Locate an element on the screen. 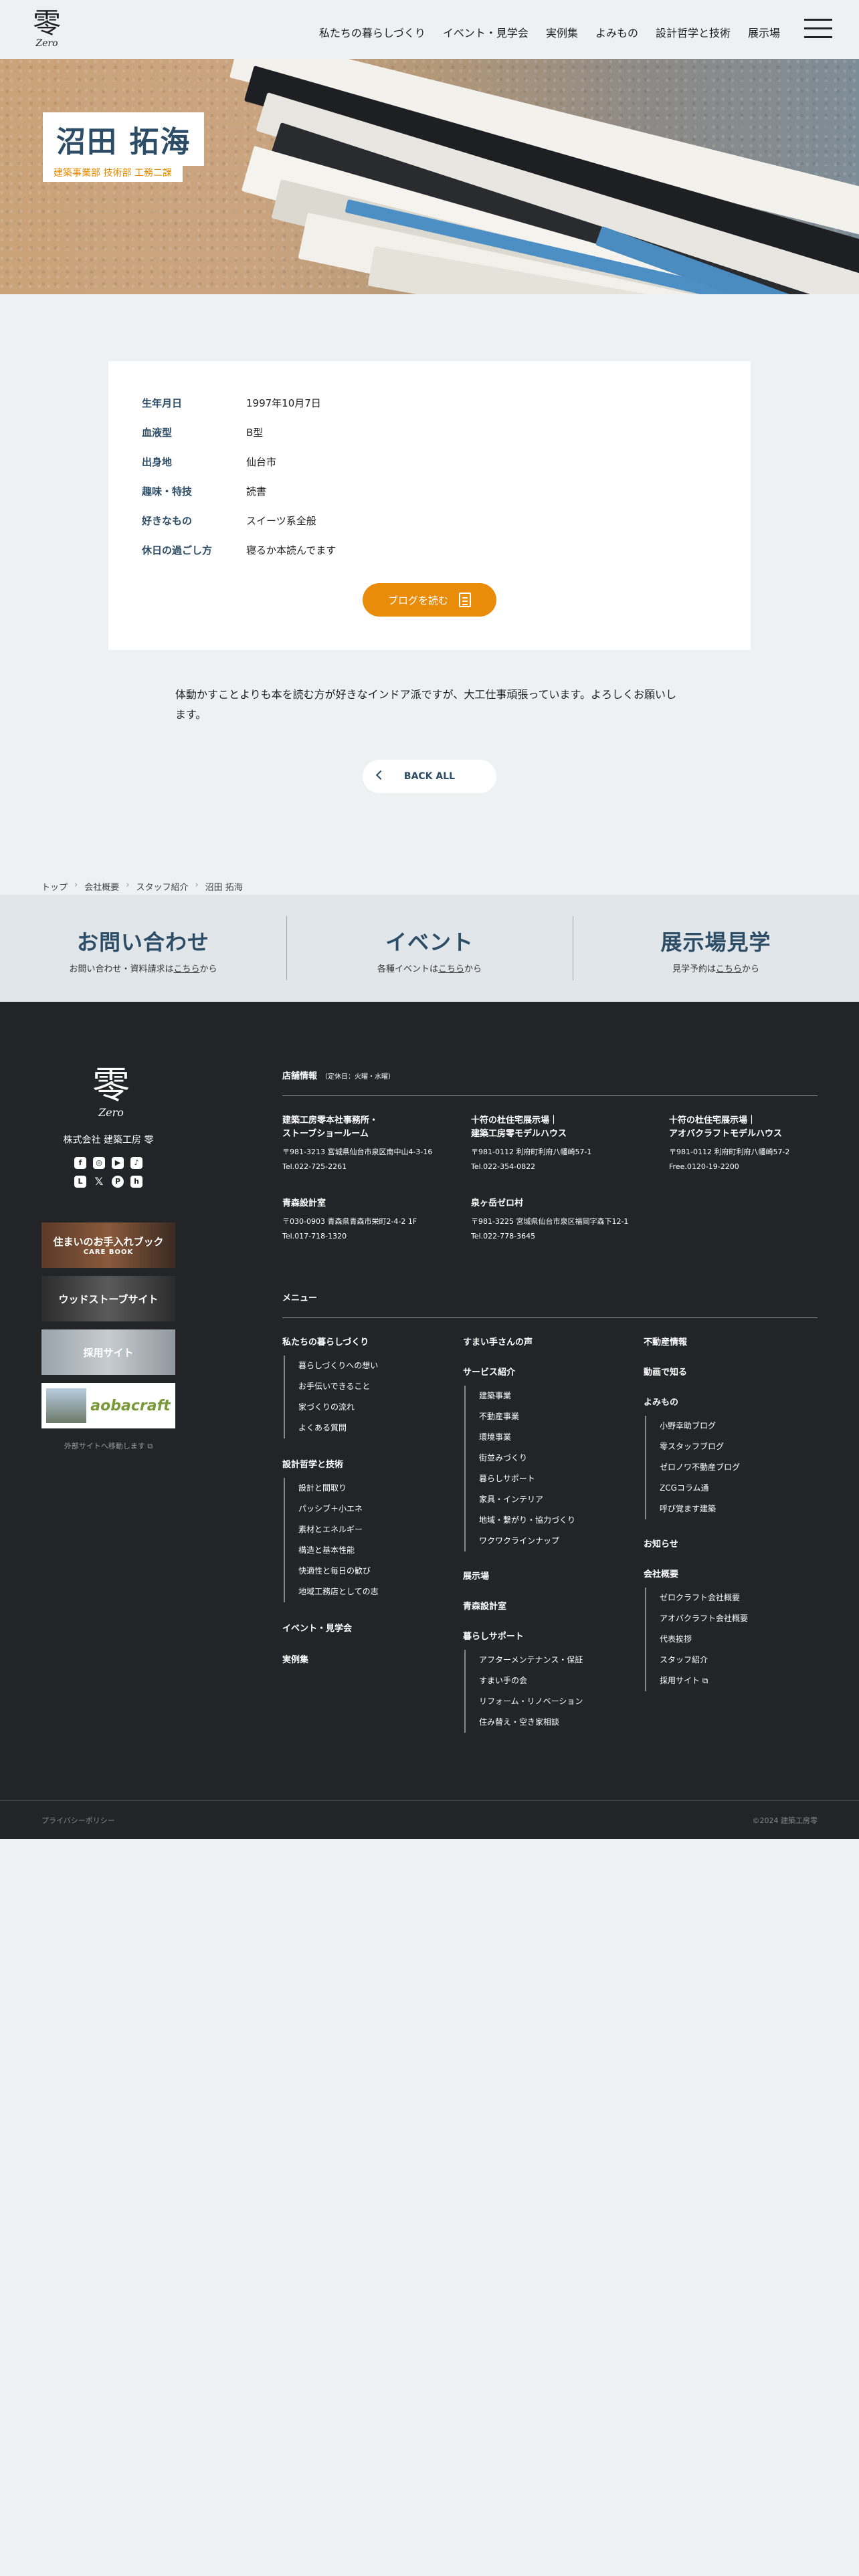 This screenshot has height=2576, width=859. instagram-icon: ◎ is located at coordinates (99, 1163).